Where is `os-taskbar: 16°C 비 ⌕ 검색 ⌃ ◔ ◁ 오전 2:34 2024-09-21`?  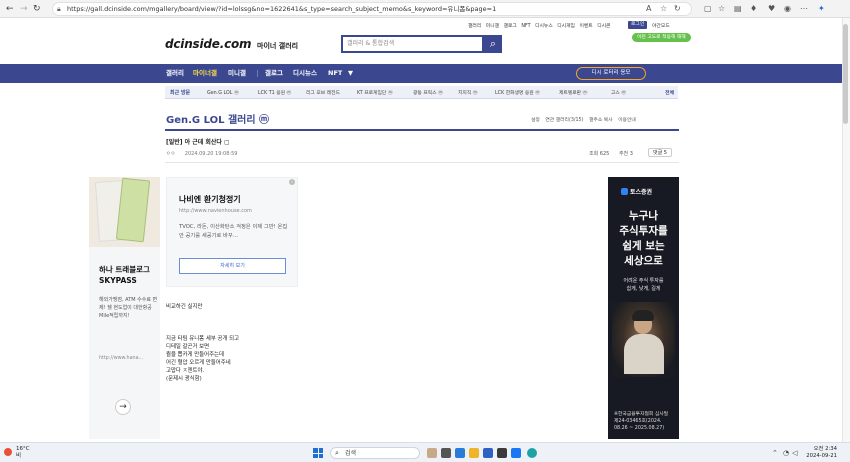
os-taskbar: 16°C 비 ⌕ 검색 ⌃ ◔ ◁ 오전 2:34 2024-09-21 is located at coordinates (425, 452).